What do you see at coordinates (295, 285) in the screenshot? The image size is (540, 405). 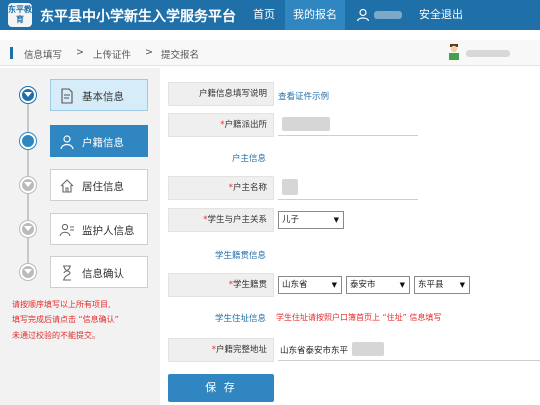 I see `origin-province-value: 山东省` at bounding box center [295, 285].